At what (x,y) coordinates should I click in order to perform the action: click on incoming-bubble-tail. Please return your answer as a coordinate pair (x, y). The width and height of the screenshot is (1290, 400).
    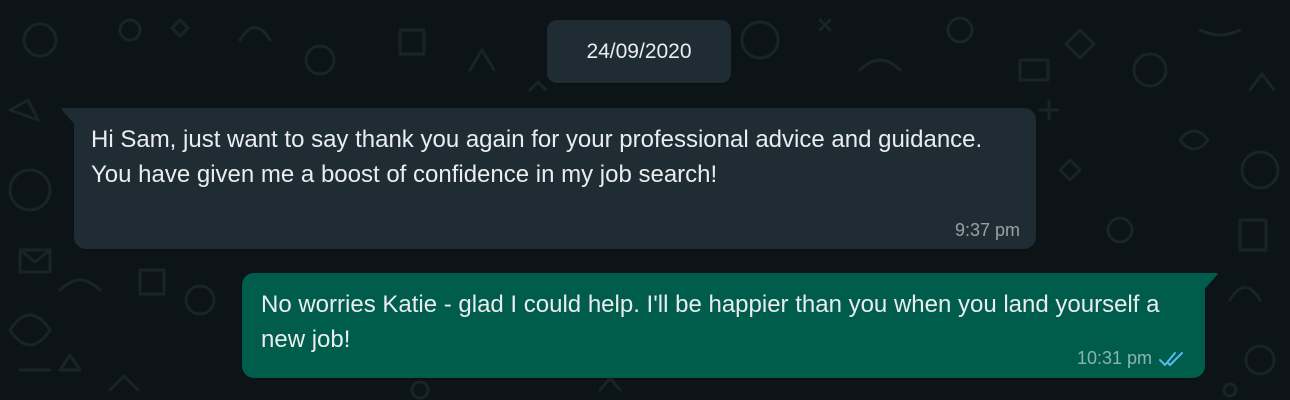
    Looking at the image, I should click on (68, 117).